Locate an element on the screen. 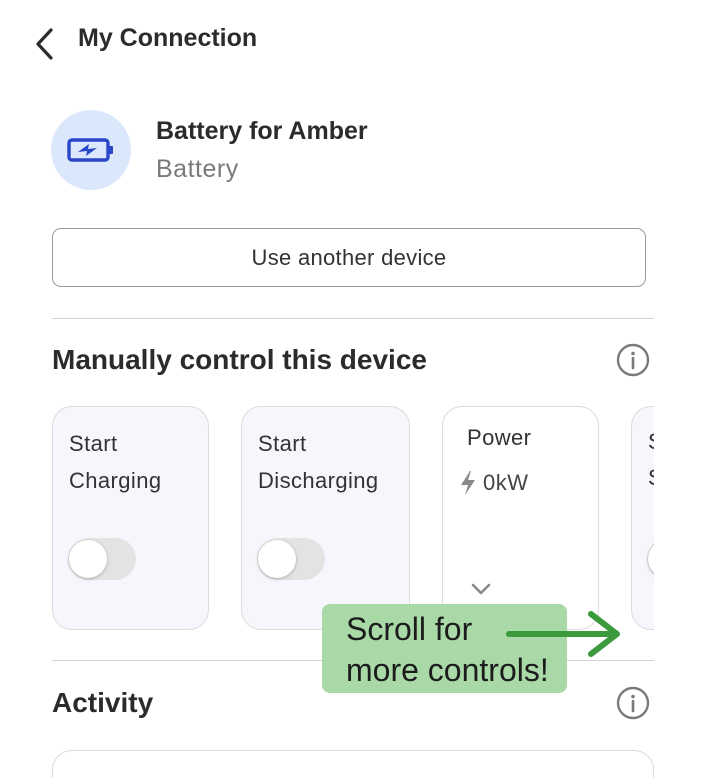 The height and width of the screenshot is (778, 705). arrow-right-icon is located at coordinates (563, 634).